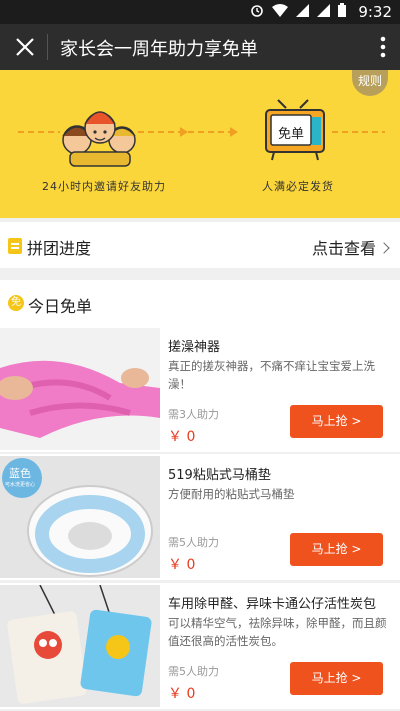 This screenshot has width=400, height=711. I want to click on product-name: 519粘贴式马桶垫, so click(219, 475).